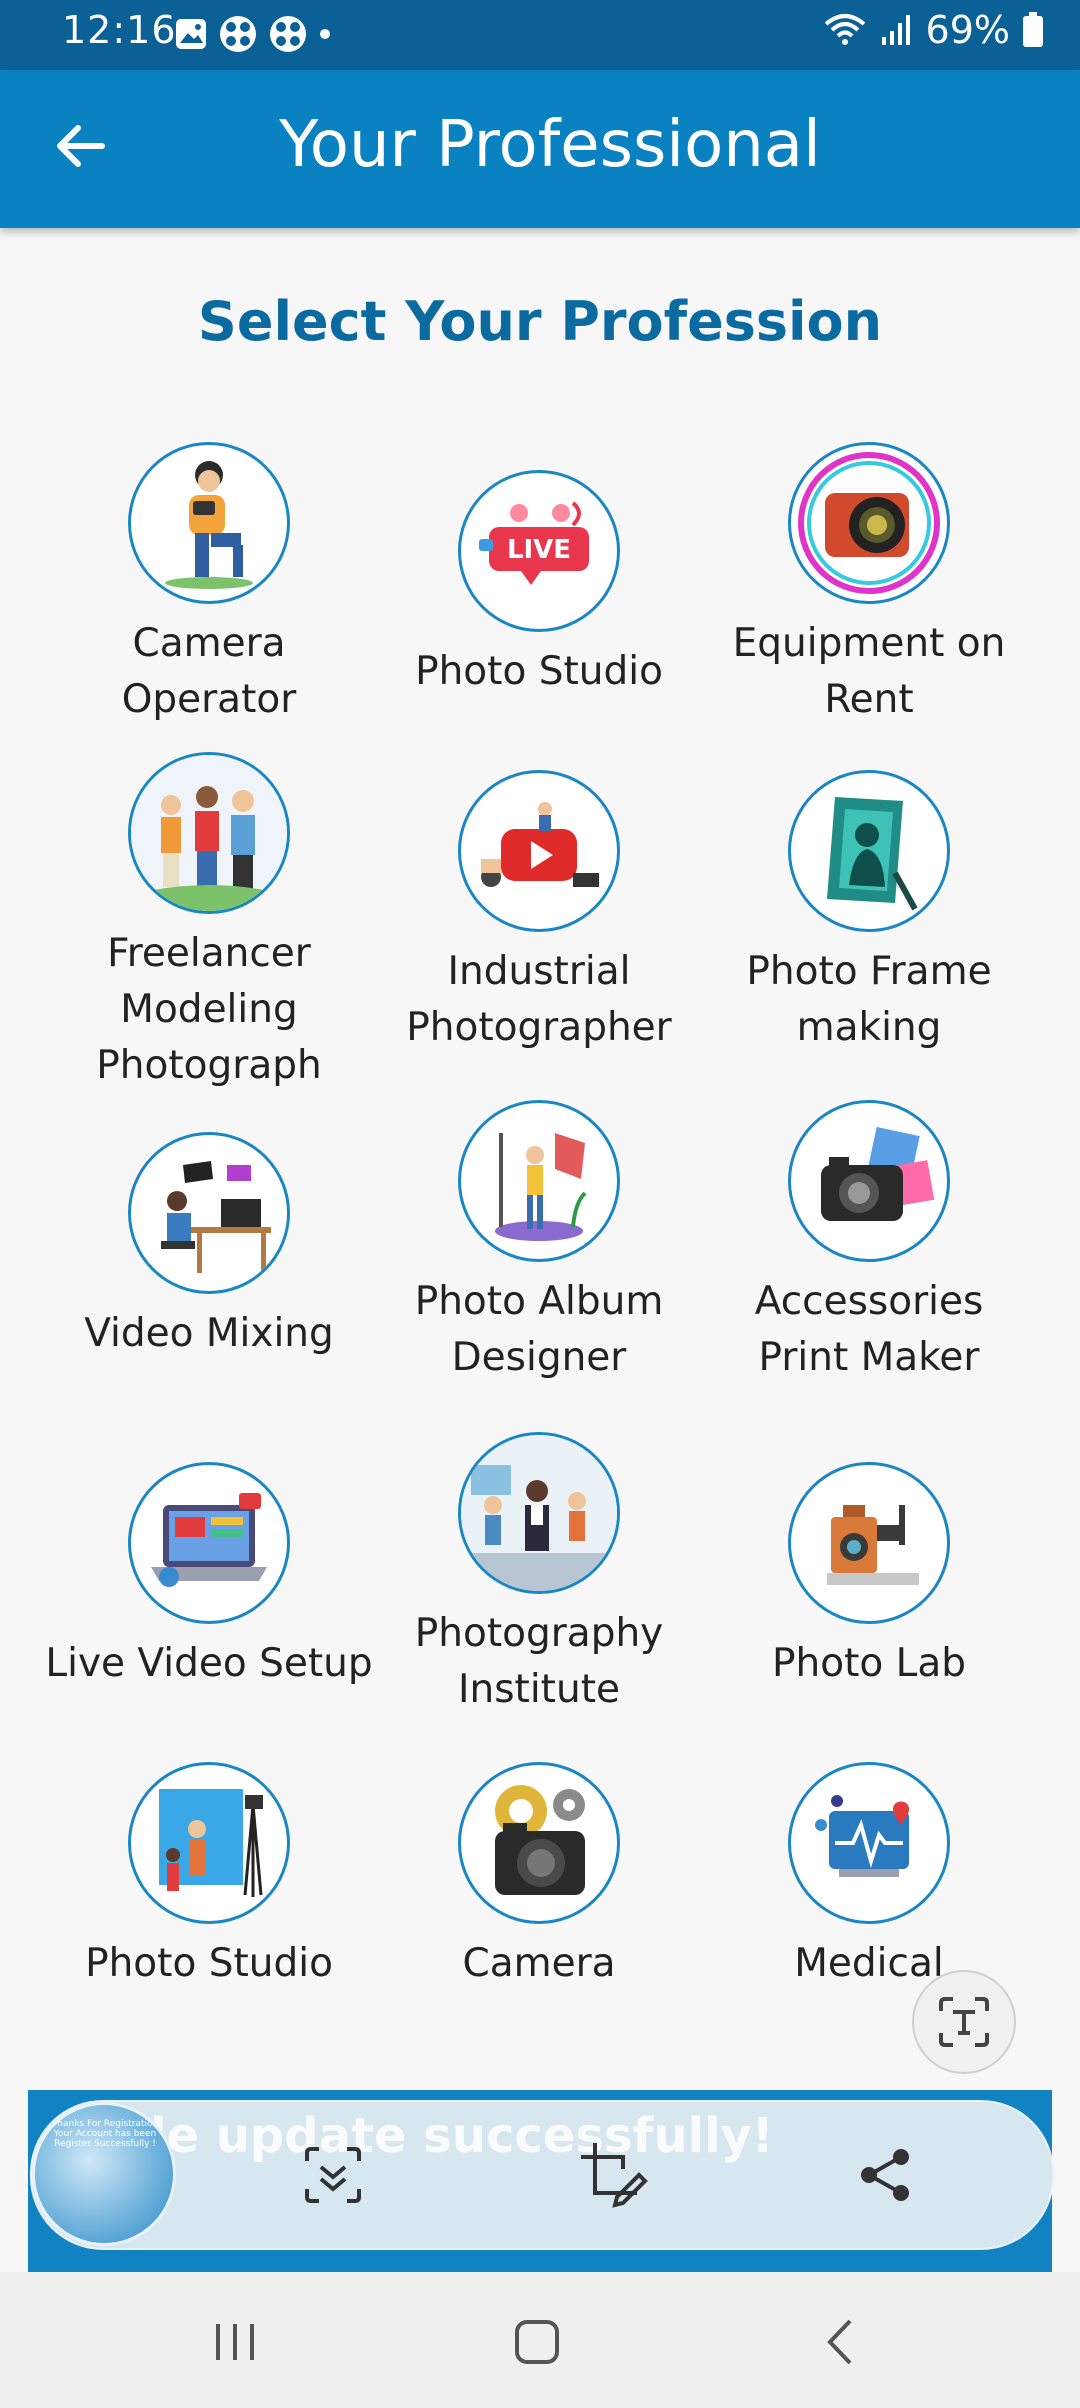 The width and height of the screenshot is (1080, 2408). Describe the element at coordinates (209, 833) in the screenshot. I see `photographers-group-icon` at that location.